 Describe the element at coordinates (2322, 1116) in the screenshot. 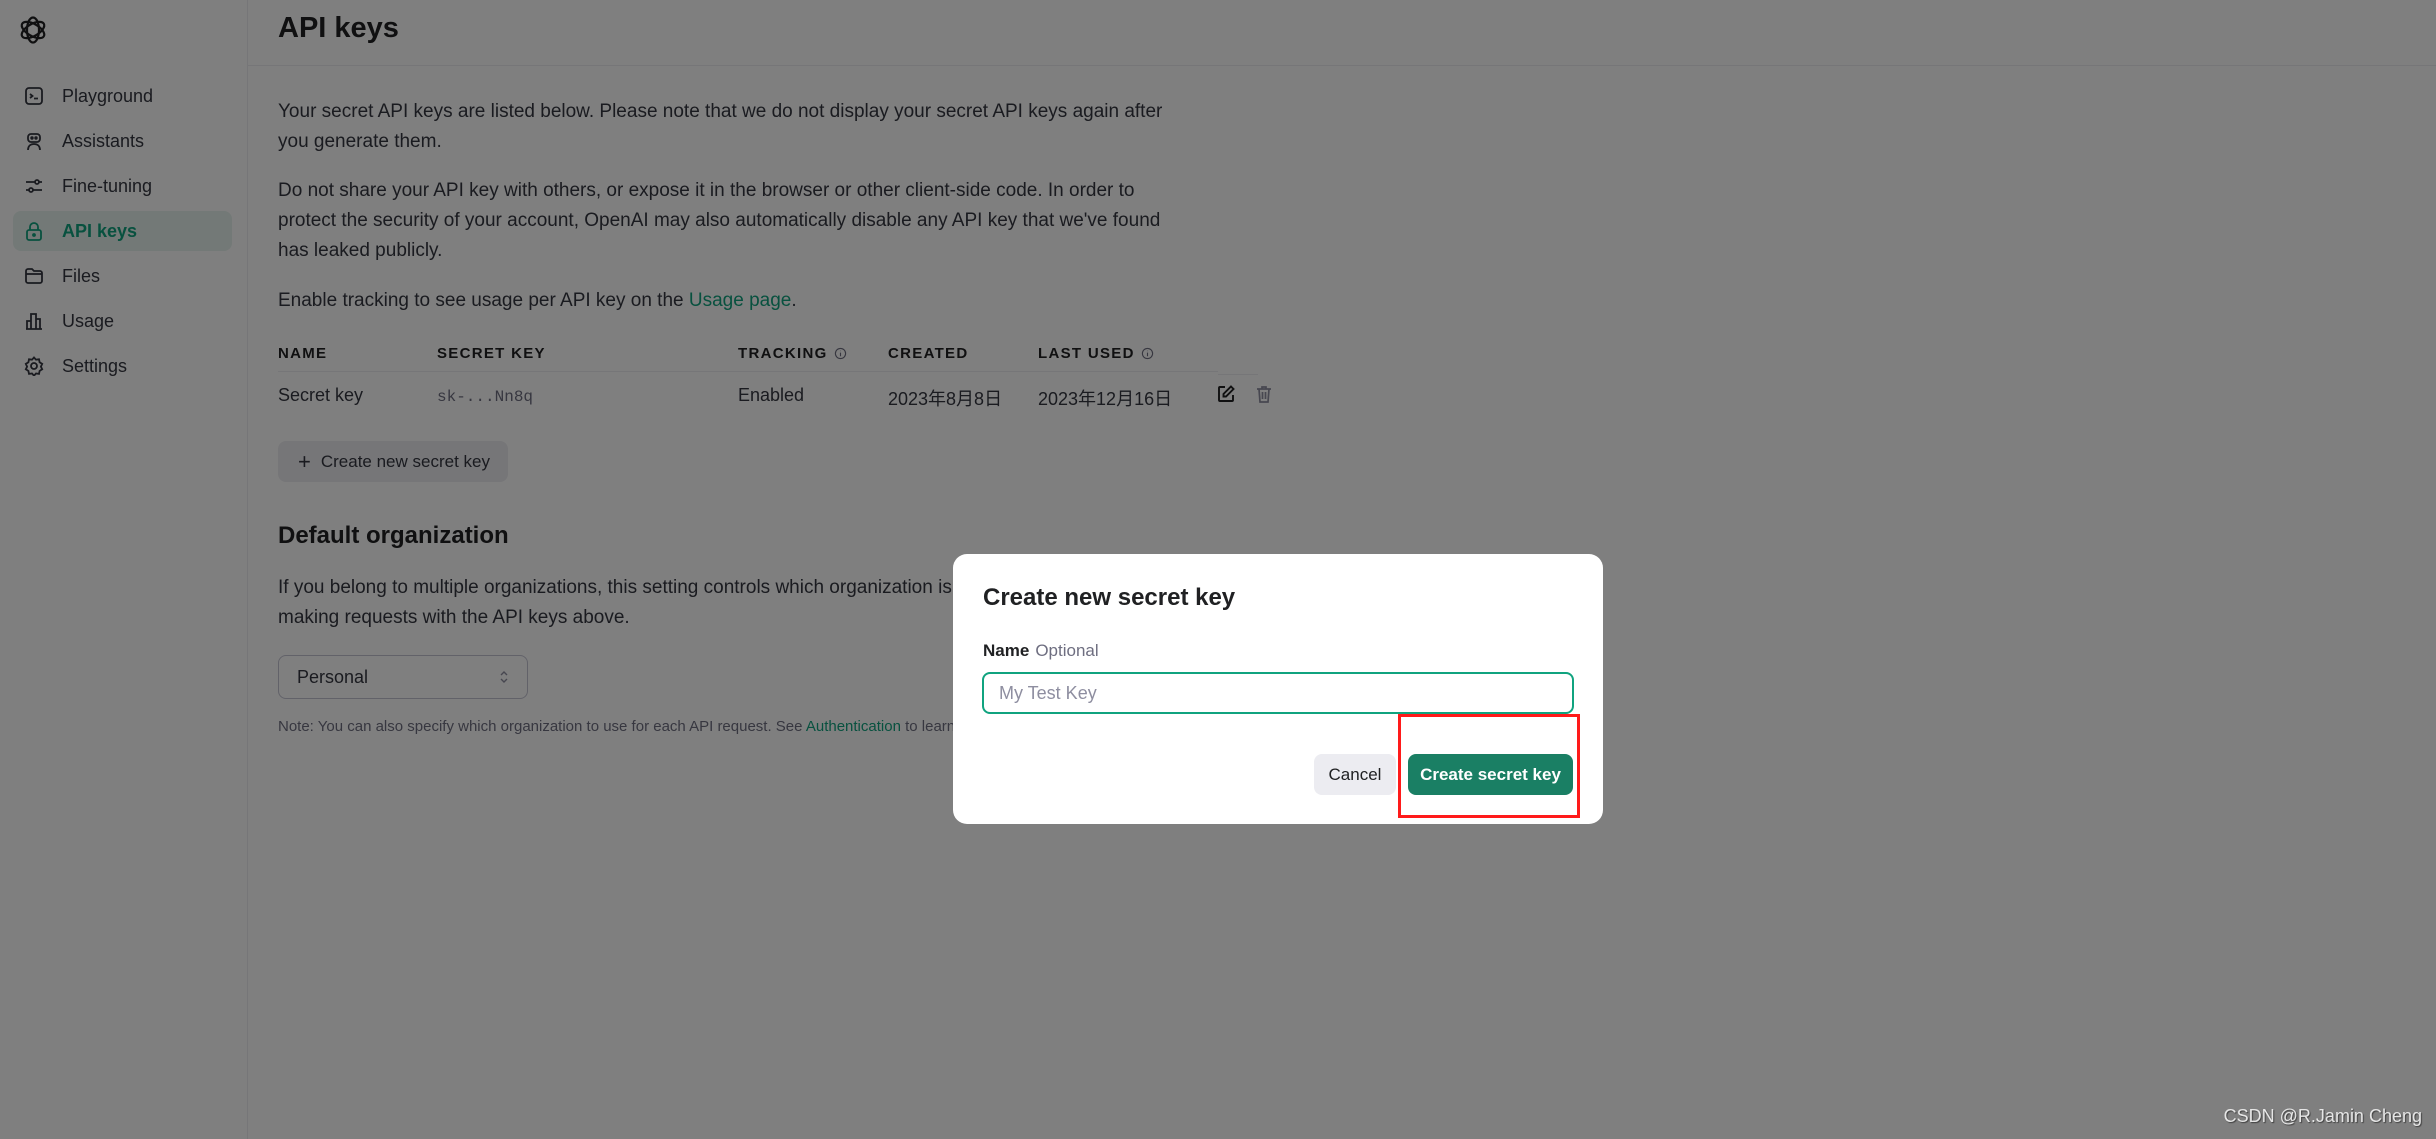

I see `watermark: CSDN @R.Jamin Cheng` at that location.